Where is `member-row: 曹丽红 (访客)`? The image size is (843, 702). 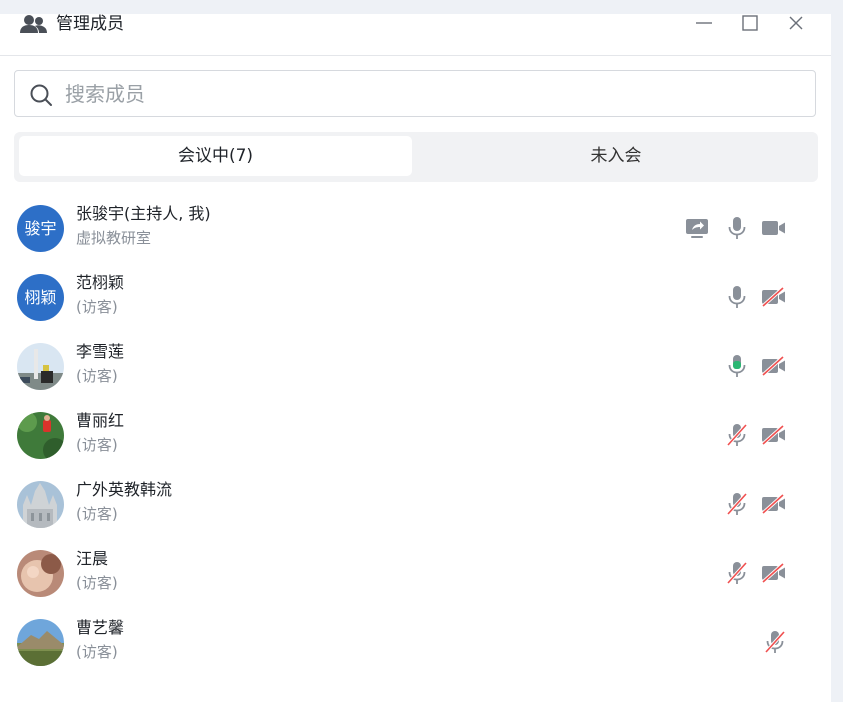 member-row: 曹丽红 (访客) is located at coordinates (415, 440).